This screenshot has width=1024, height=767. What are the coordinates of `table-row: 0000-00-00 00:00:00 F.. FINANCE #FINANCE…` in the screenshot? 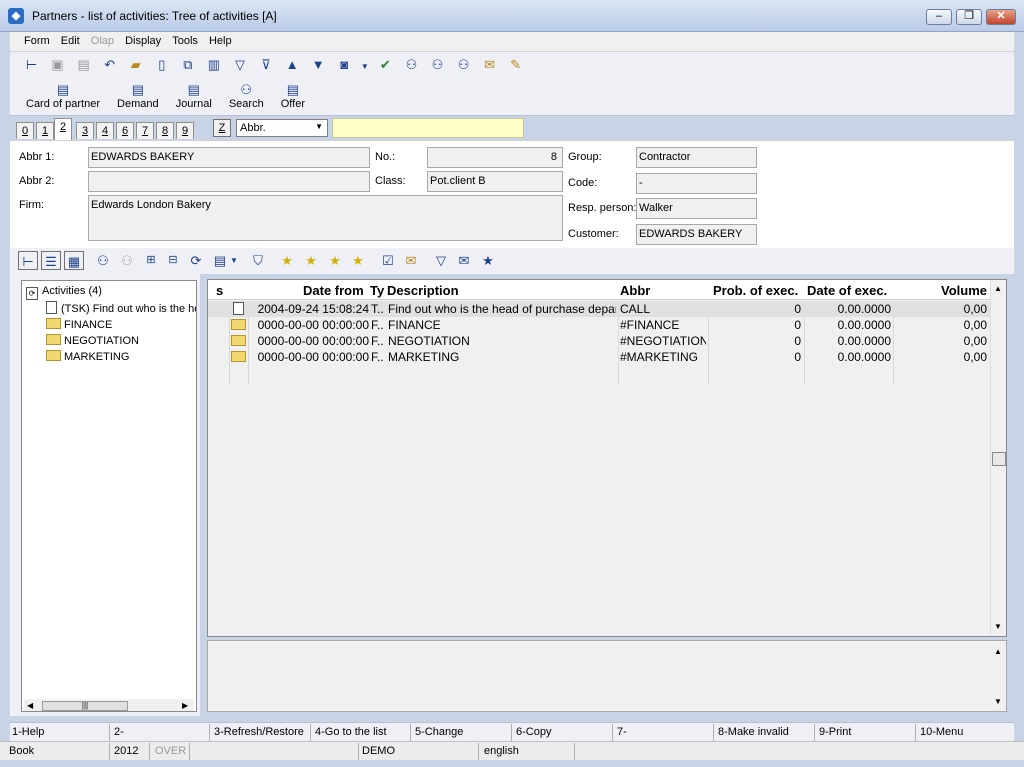 It's located at (599, 325).